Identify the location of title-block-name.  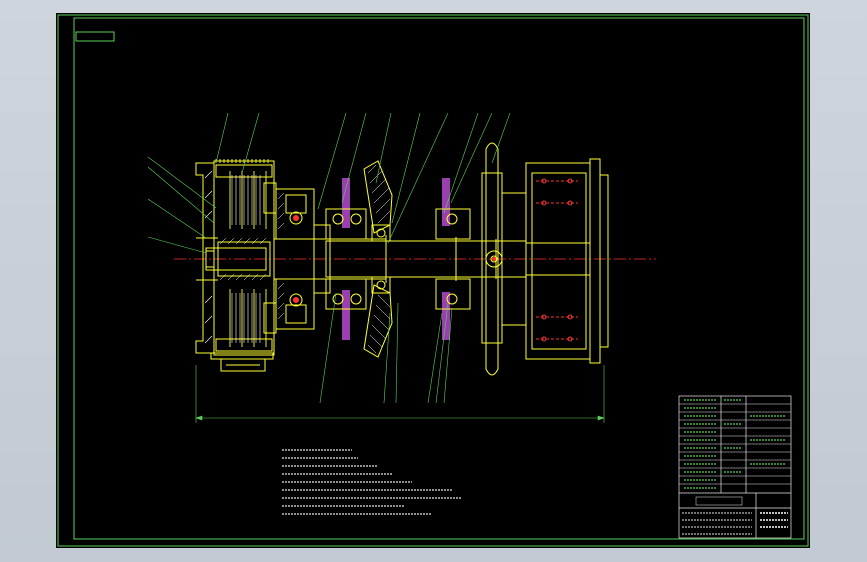
(774, 520).